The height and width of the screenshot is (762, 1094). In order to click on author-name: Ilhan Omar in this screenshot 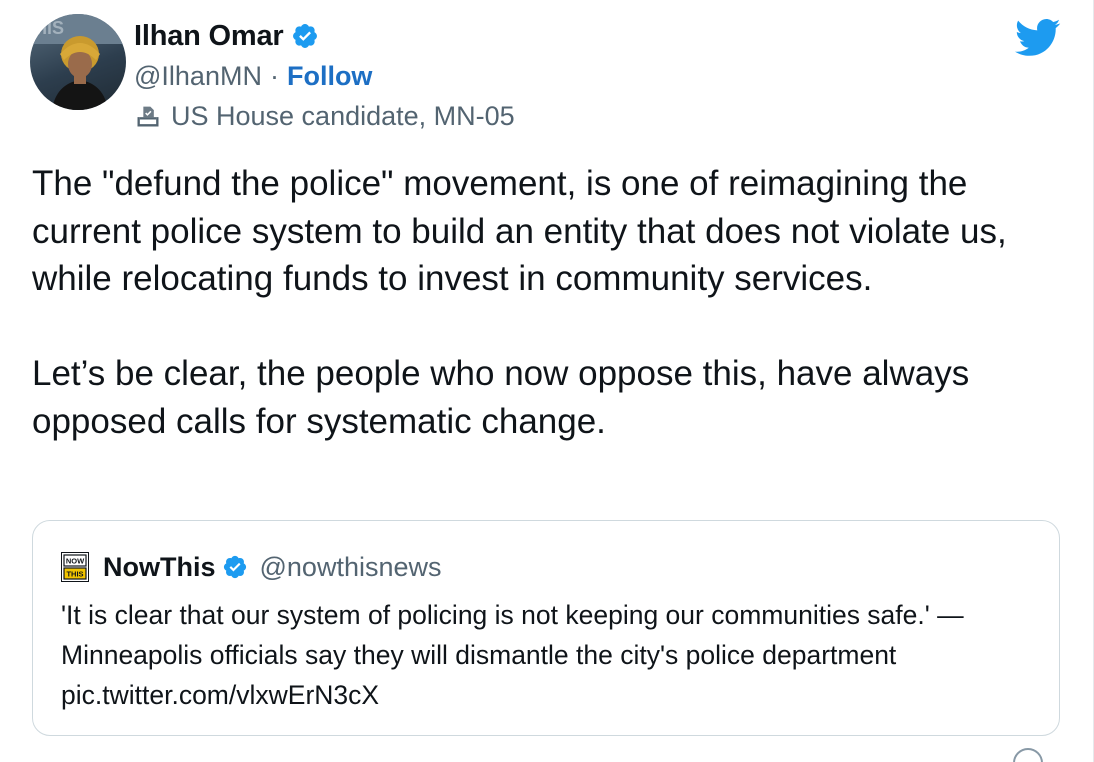, I will do `click(209, 36)`.